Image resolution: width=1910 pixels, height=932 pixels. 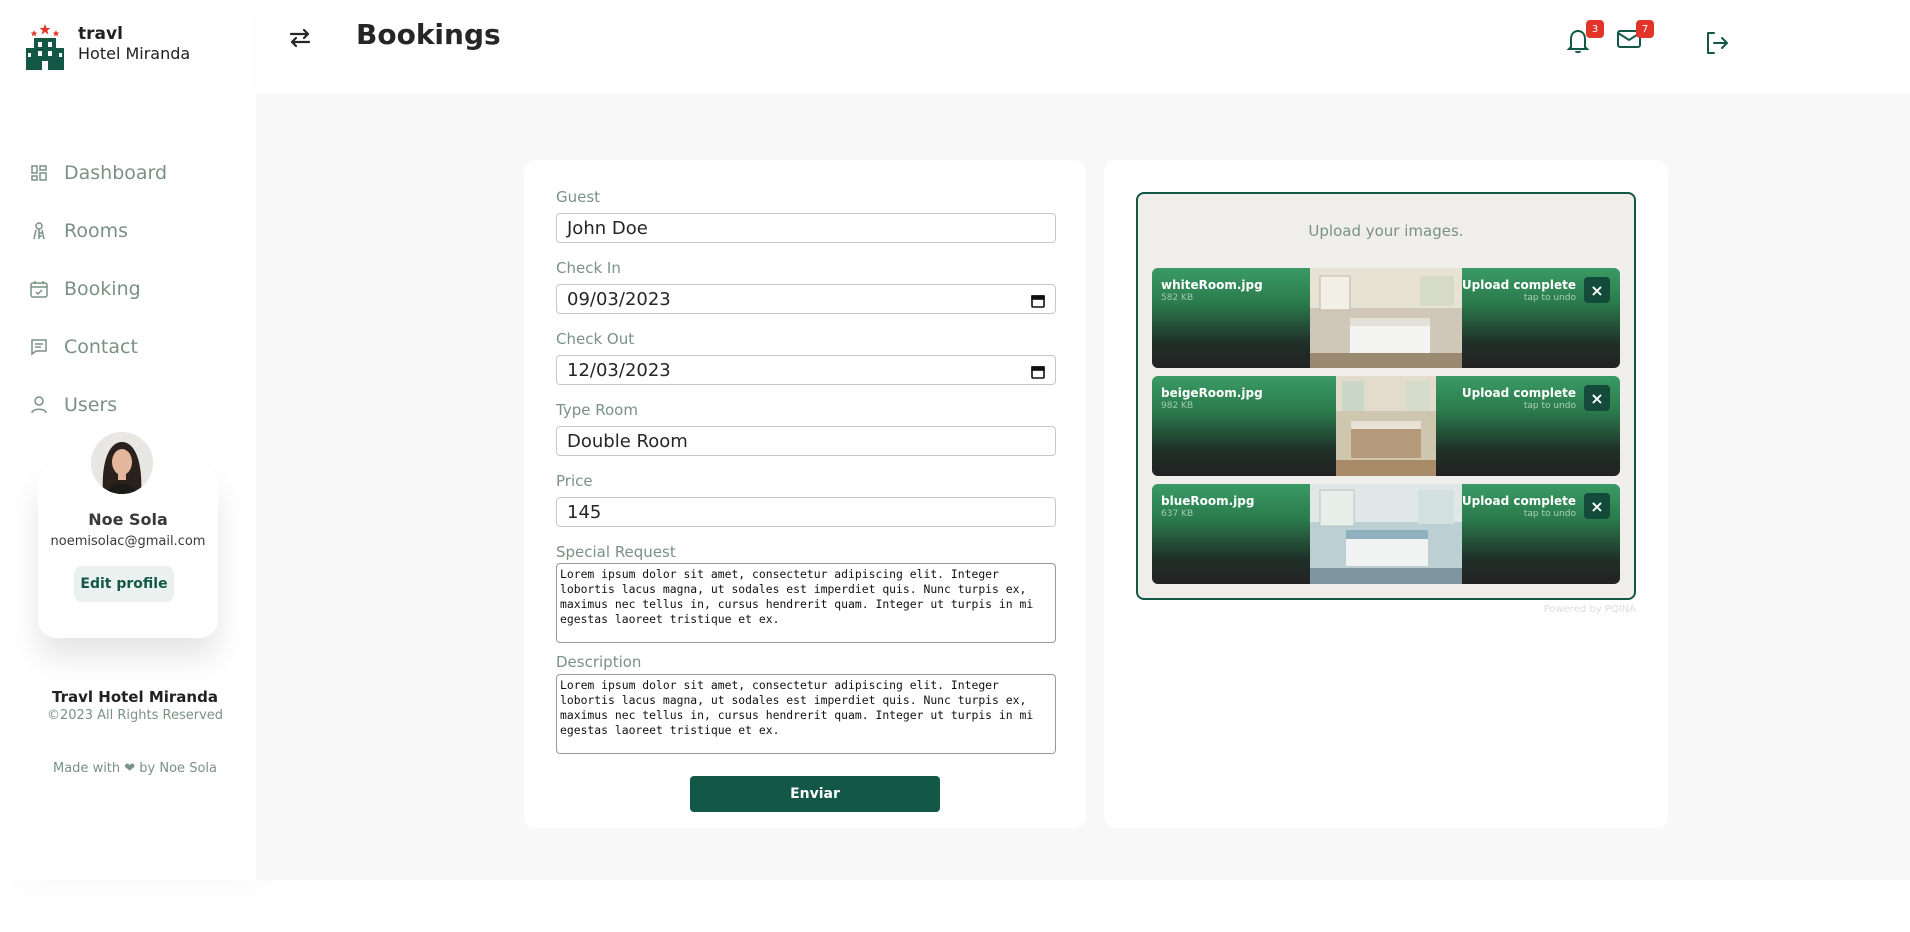 What do you see at coordinates (627, 441) in the screenshot?
I see `type-room-value: Double Room` at bounding box center [627, 441].